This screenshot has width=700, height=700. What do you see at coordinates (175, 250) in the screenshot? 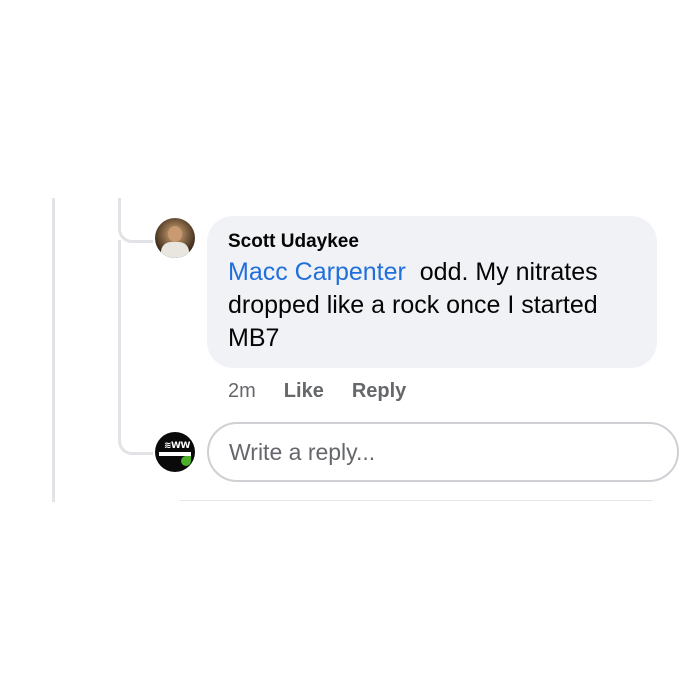
I see `avatar-body` at bounding box center [175, 250].